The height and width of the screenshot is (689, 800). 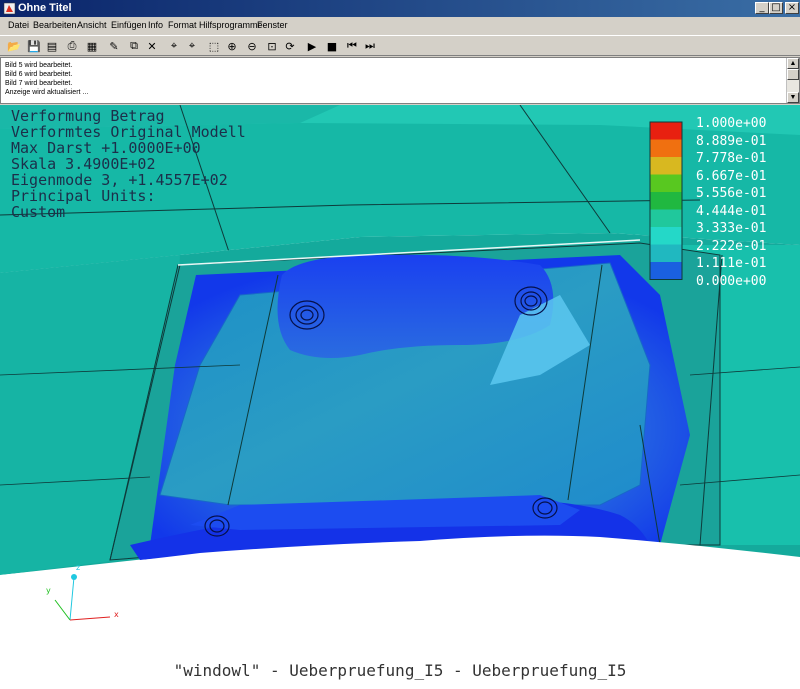 What do you see at coordinates (400, 8) in the screenshot?
I see `title-bar: Ohne Titel _ □ ×` at bounding box center [400, 8].